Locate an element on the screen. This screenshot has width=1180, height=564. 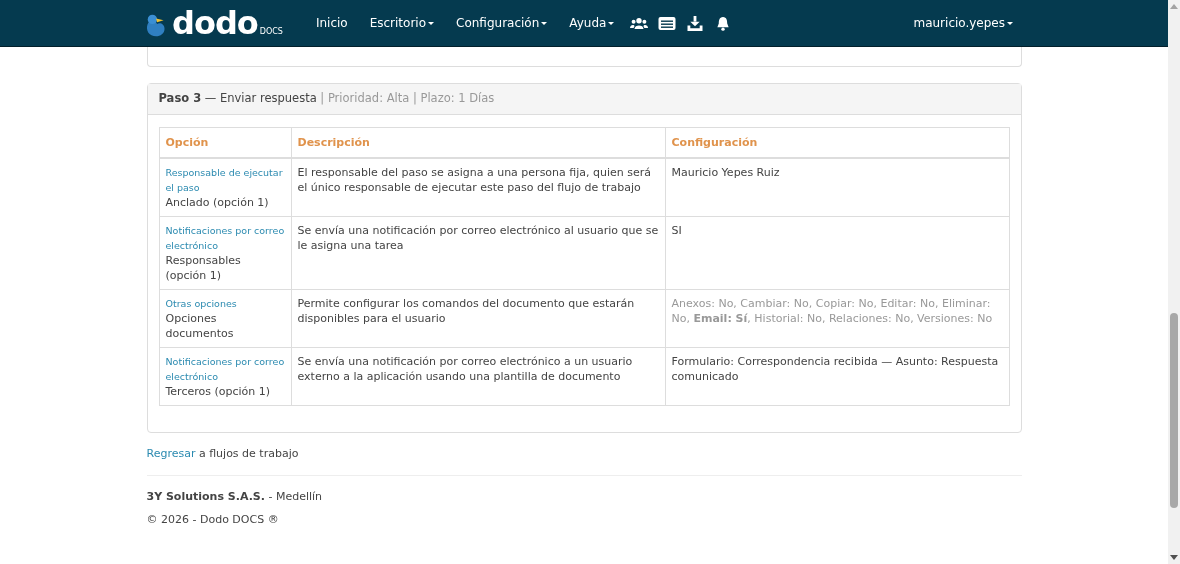
back-link: Regresar is located at coordinates (171, 453).